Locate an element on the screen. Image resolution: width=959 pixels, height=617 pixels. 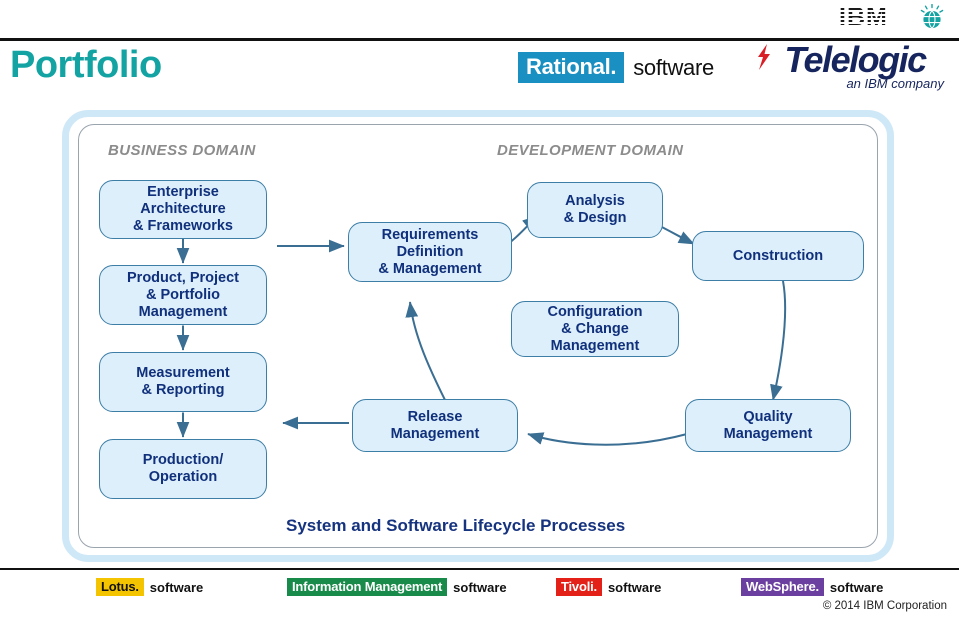
lotus-software-word: software is located at coordinates (176, 587).